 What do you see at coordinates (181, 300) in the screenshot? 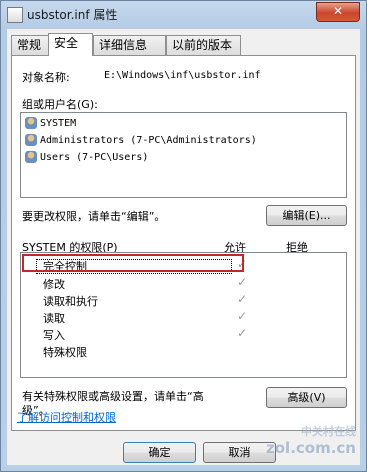
I see `permission-row: 读取和执行 ✓` at bounding box center [181, 300].